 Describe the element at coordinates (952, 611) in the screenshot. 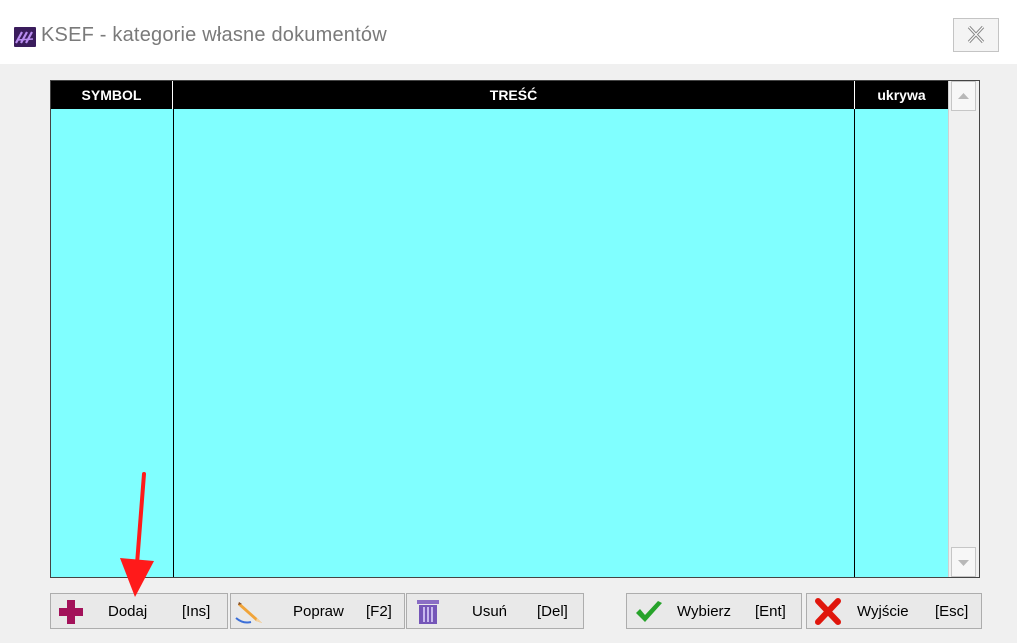

I see `exit-button-shortcut: [Esc]` at that location.